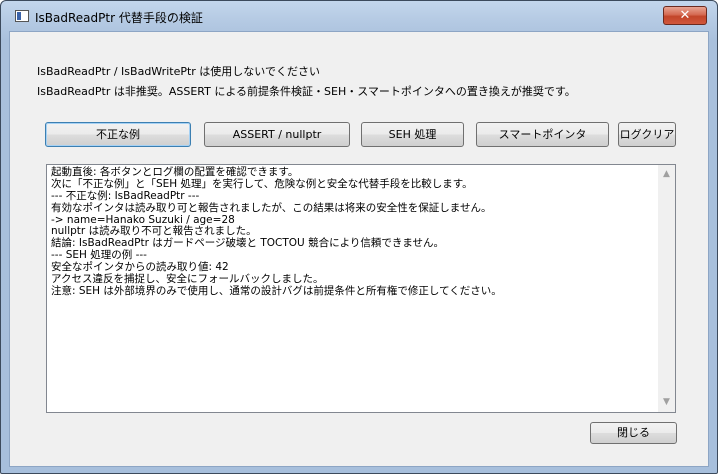 The width and height of the screenshot is (720, 476). I want to click on smart-pointer-button: スマートポインタ, so click(542, 134).